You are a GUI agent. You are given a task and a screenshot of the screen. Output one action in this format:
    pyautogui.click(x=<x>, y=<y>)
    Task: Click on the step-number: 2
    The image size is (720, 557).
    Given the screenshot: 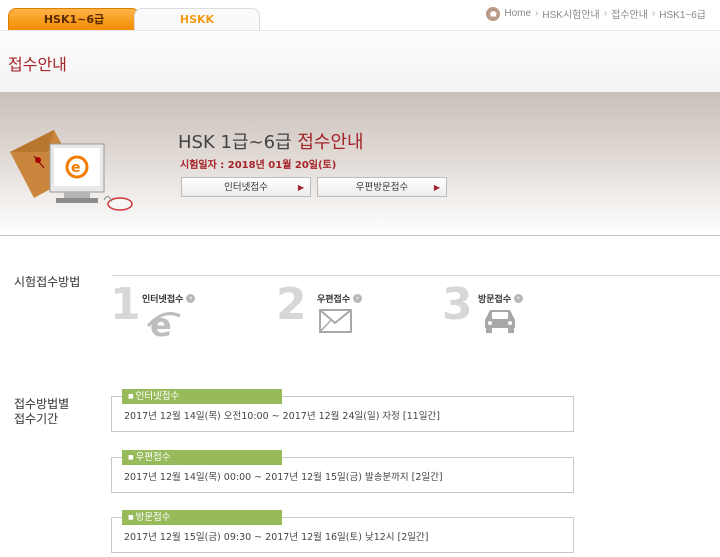 What is the action you would take?
    pyautogui.click(x=291, y=304)
    